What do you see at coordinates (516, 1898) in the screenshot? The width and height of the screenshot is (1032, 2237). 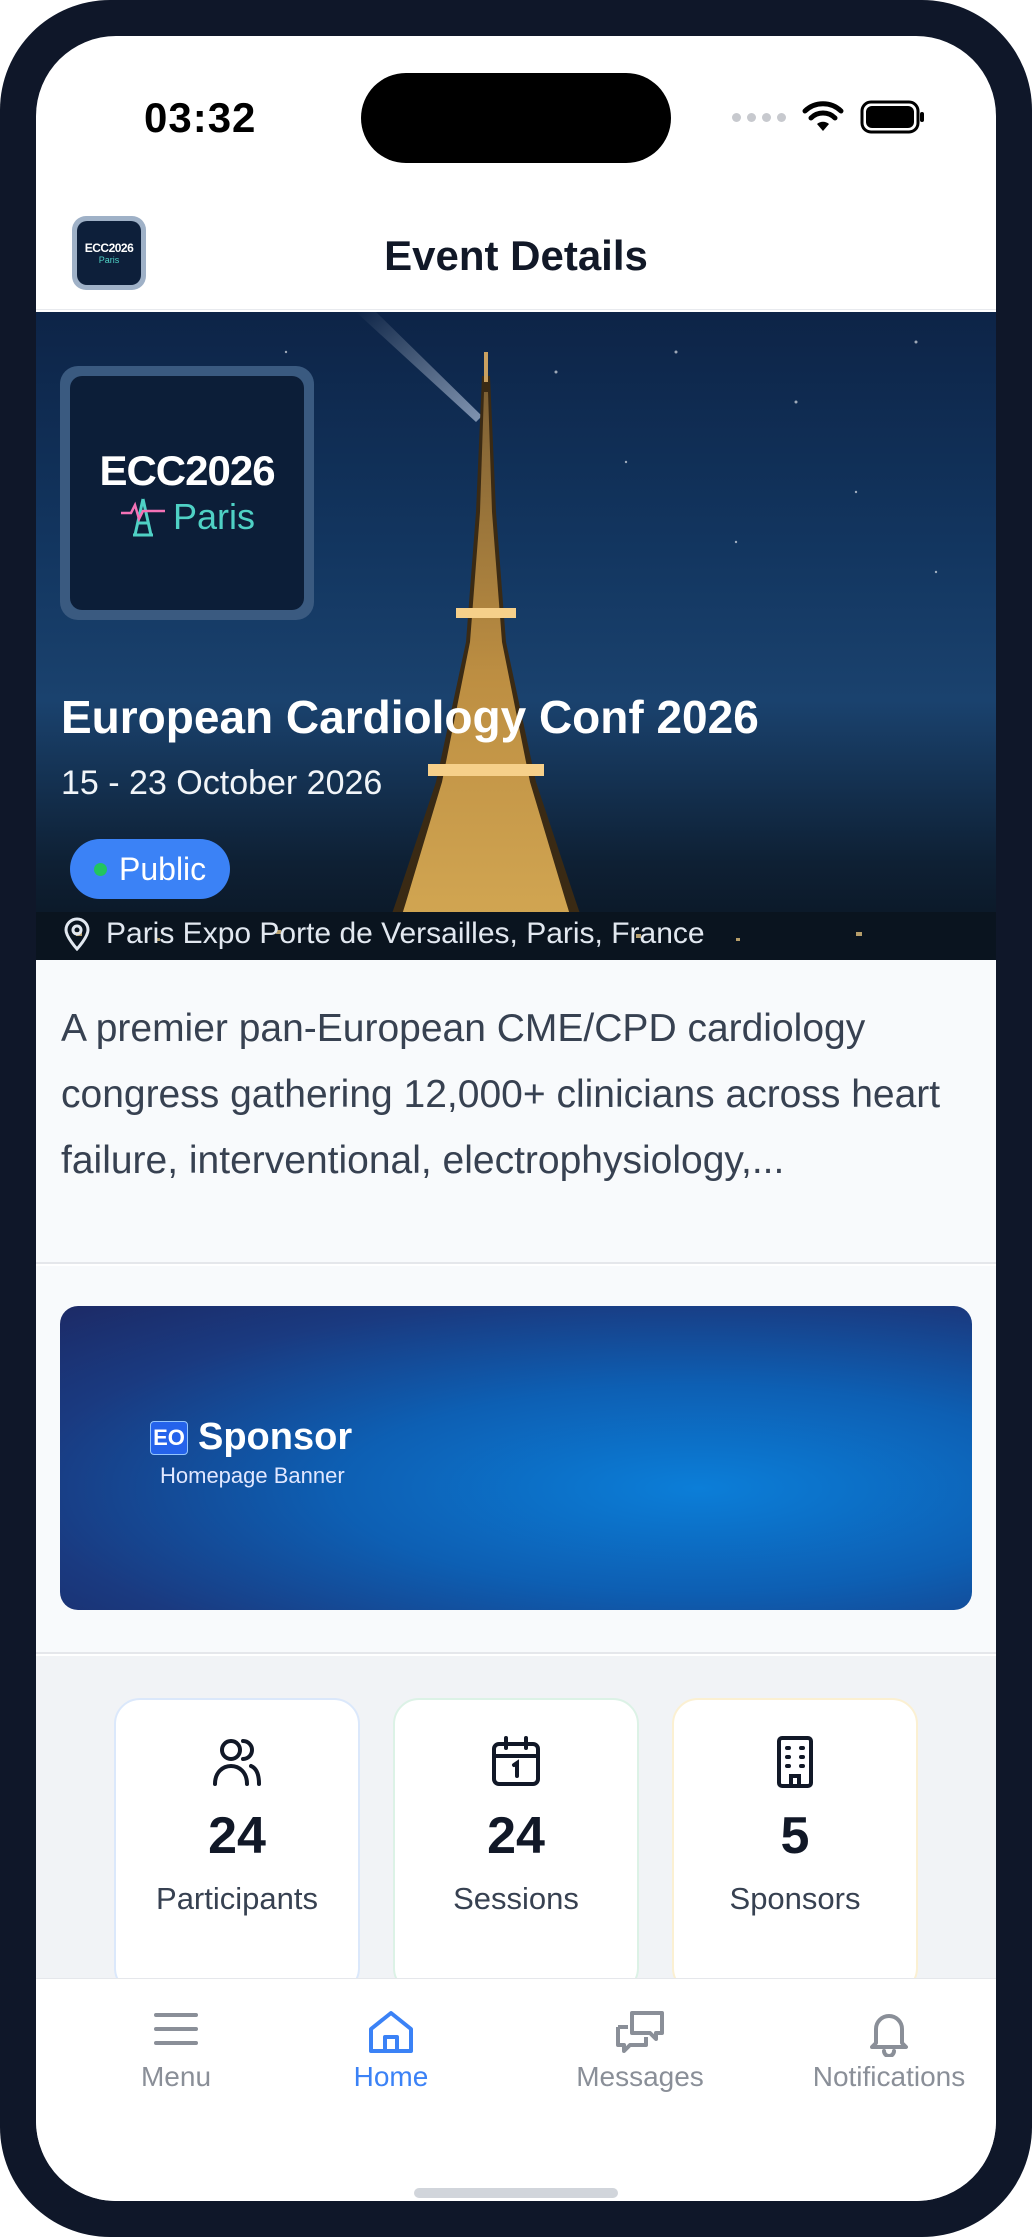 I see `stat-label: Sessions` at bounding box center [516, 1898].